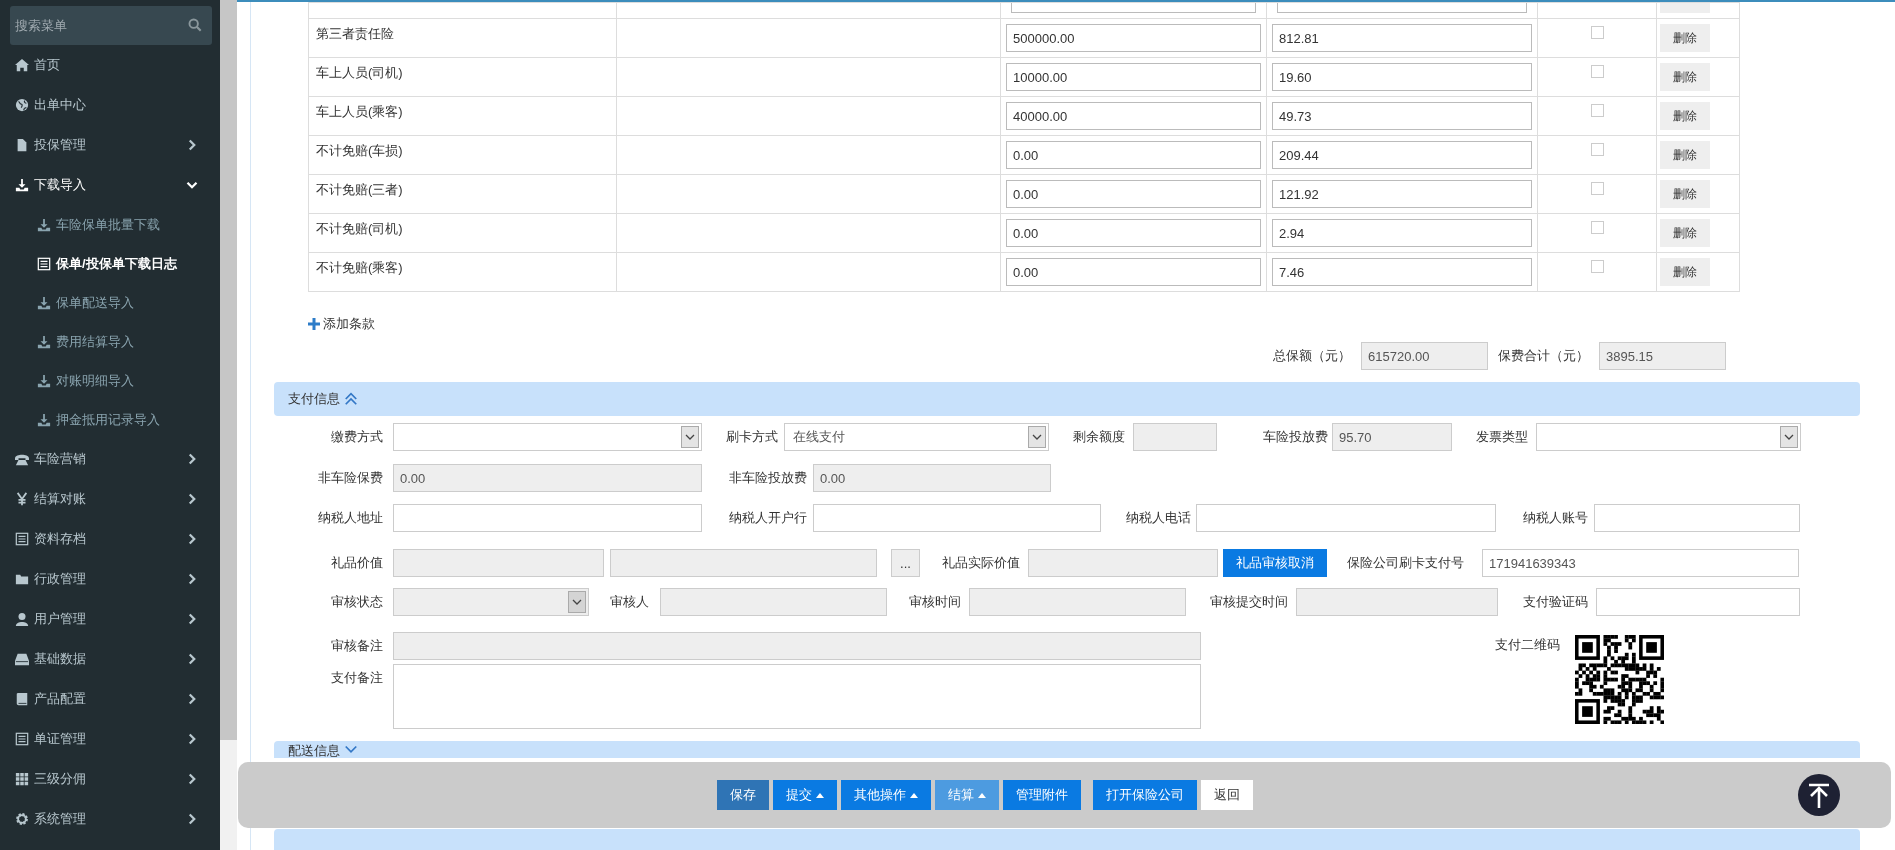  What do you see at coordinates (1133, 38) in the screenshot?
I see `input-field: 500000.00` at bounding box center [1133, 38].